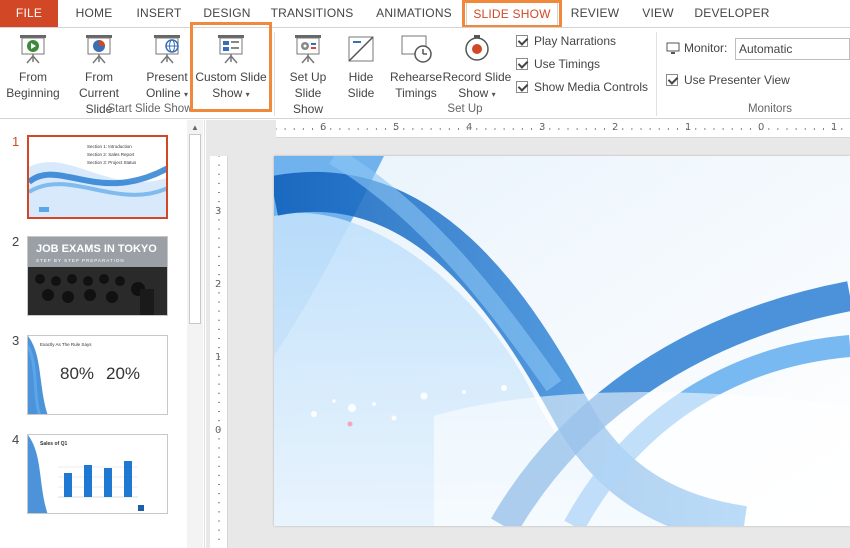 The image size is (850, 548). Describe the element at coordinates (96, 249) in the screenshot. I see `slide-2-title: JOB EXAMS IN TOKYO` at that location.